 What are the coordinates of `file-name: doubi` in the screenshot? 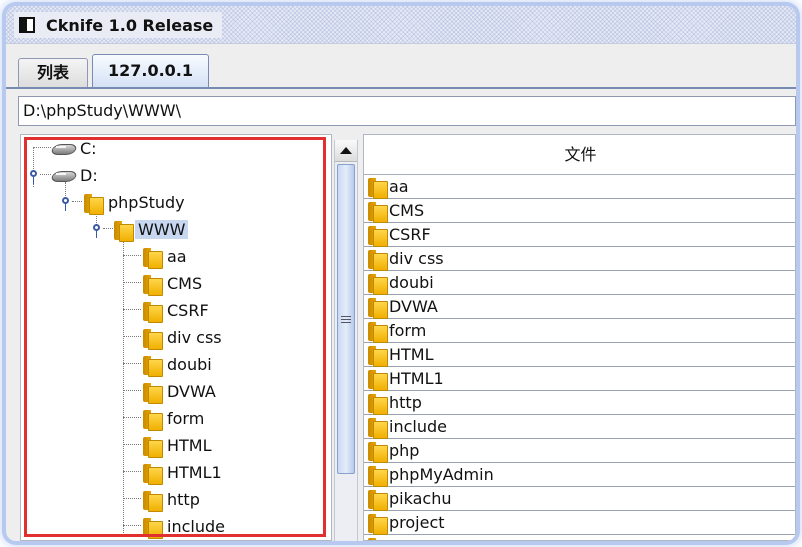 It's located at (411, 282).